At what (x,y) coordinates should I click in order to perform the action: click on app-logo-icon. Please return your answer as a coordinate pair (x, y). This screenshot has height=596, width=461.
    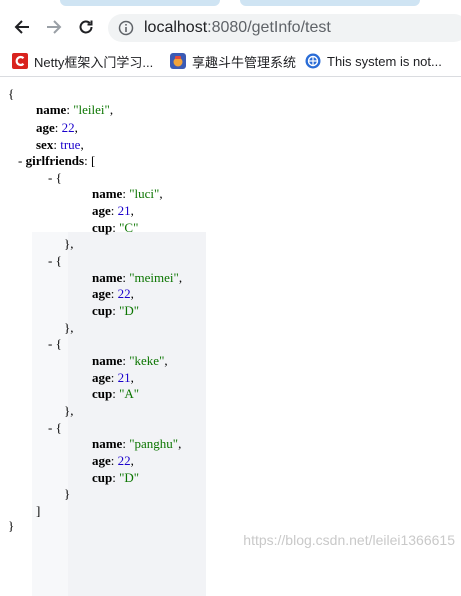
    Looking at the image, I should click on (178, 61).